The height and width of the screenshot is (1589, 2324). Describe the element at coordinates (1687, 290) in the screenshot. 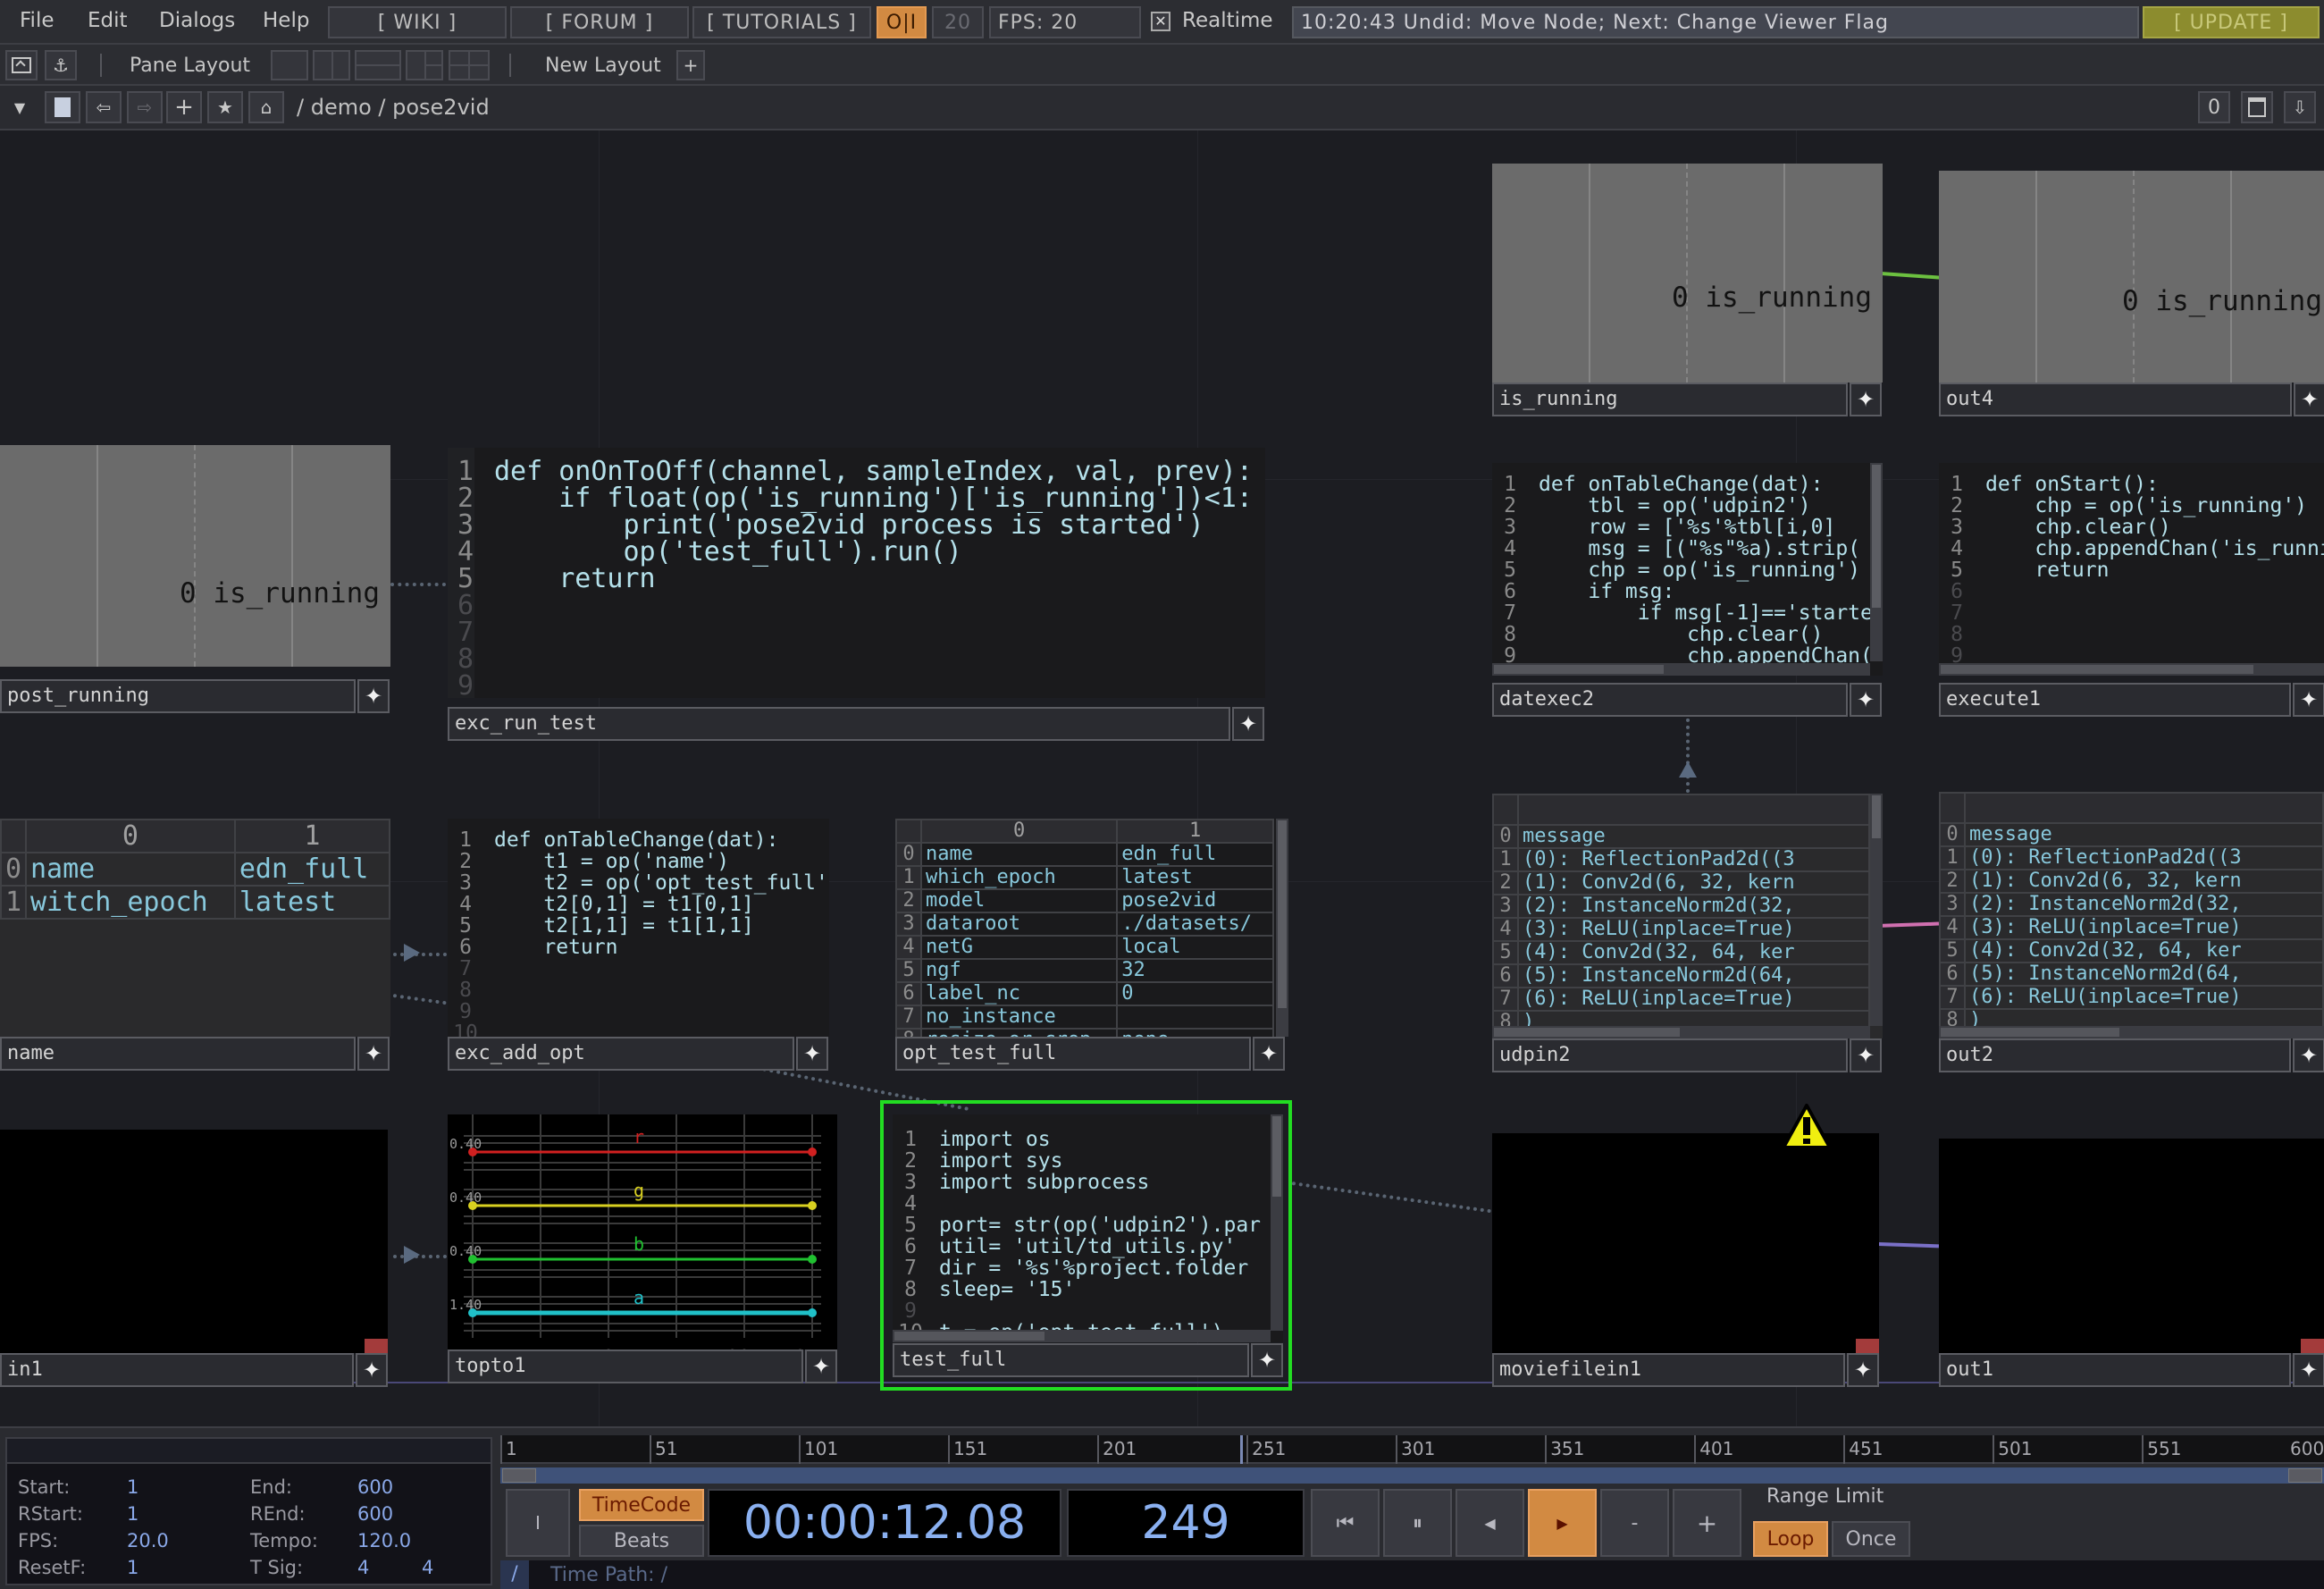

I see `node-is-running: 0 is_running is_running ✦` at that location.